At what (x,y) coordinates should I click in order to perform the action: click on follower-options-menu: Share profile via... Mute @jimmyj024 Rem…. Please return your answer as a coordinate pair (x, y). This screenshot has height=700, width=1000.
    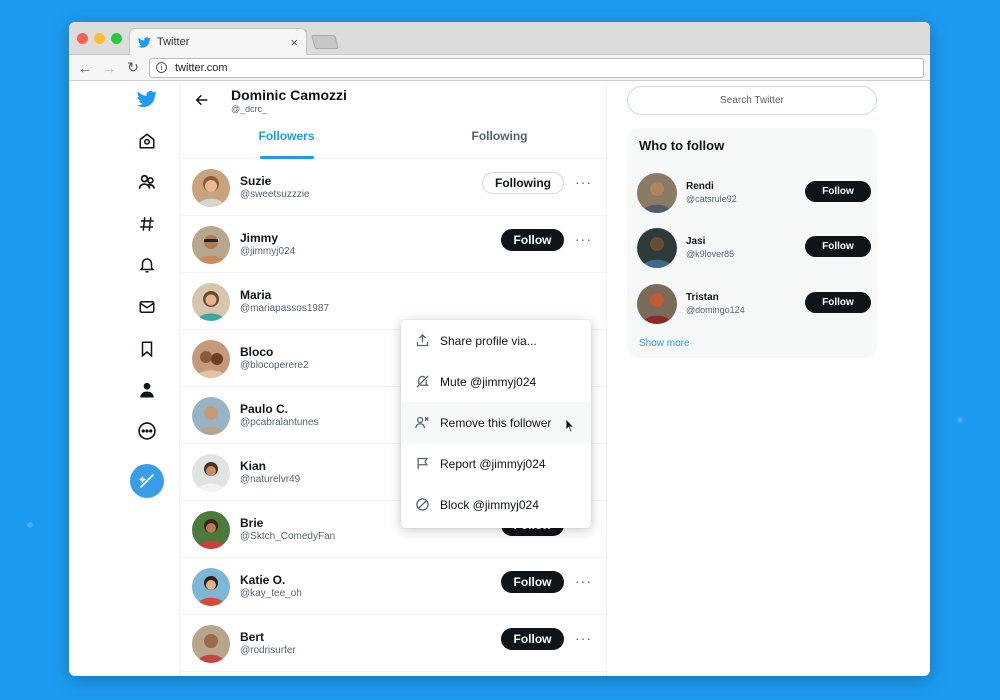
    Looking at the image, I should click on (496, 424).